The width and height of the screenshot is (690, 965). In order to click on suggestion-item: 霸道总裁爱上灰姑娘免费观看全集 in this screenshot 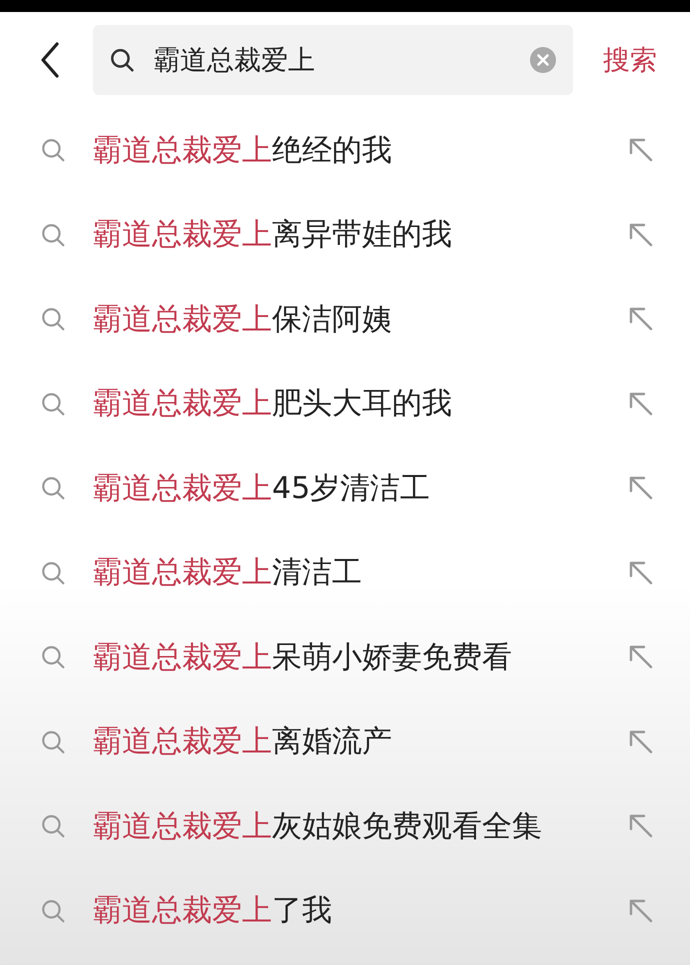, I will do `click(345, 826)`.